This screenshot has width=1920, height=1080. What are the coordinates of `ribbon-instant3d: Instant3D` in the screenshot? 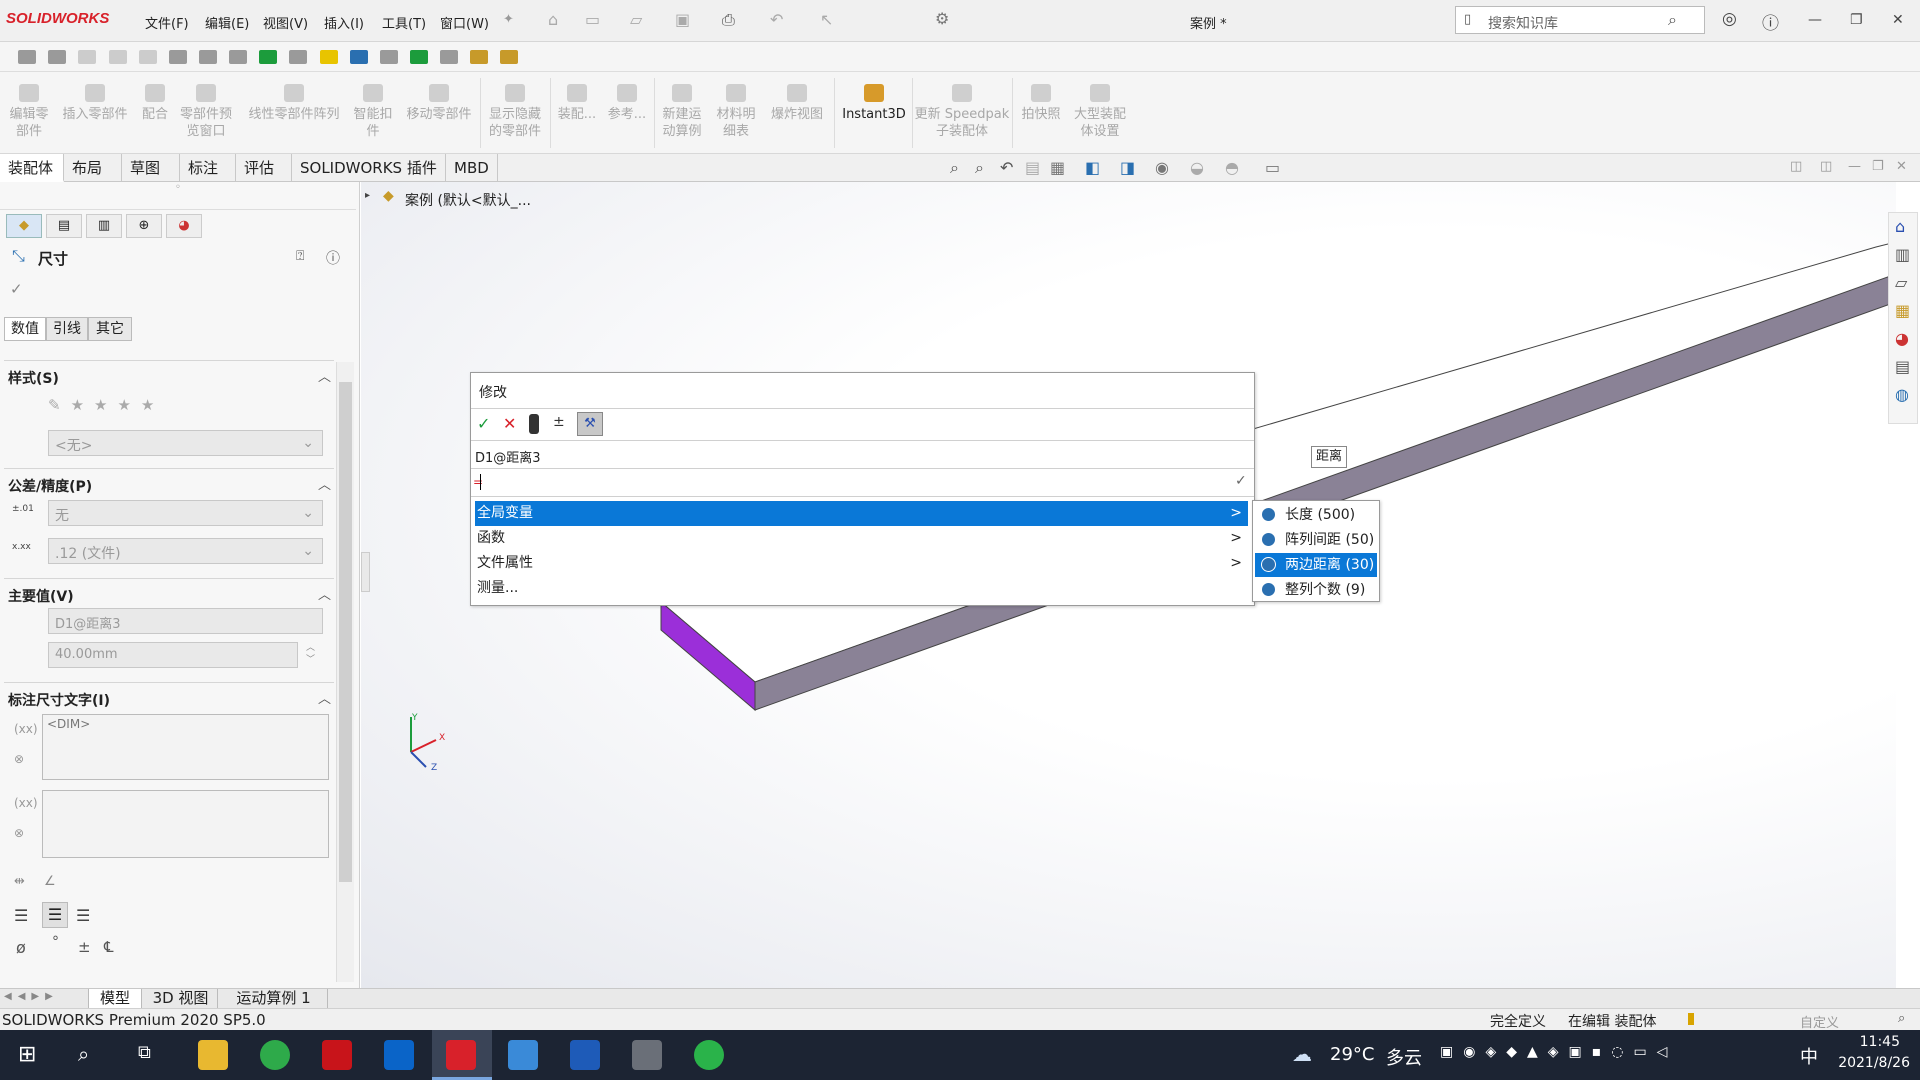 It's located at (874, 103).